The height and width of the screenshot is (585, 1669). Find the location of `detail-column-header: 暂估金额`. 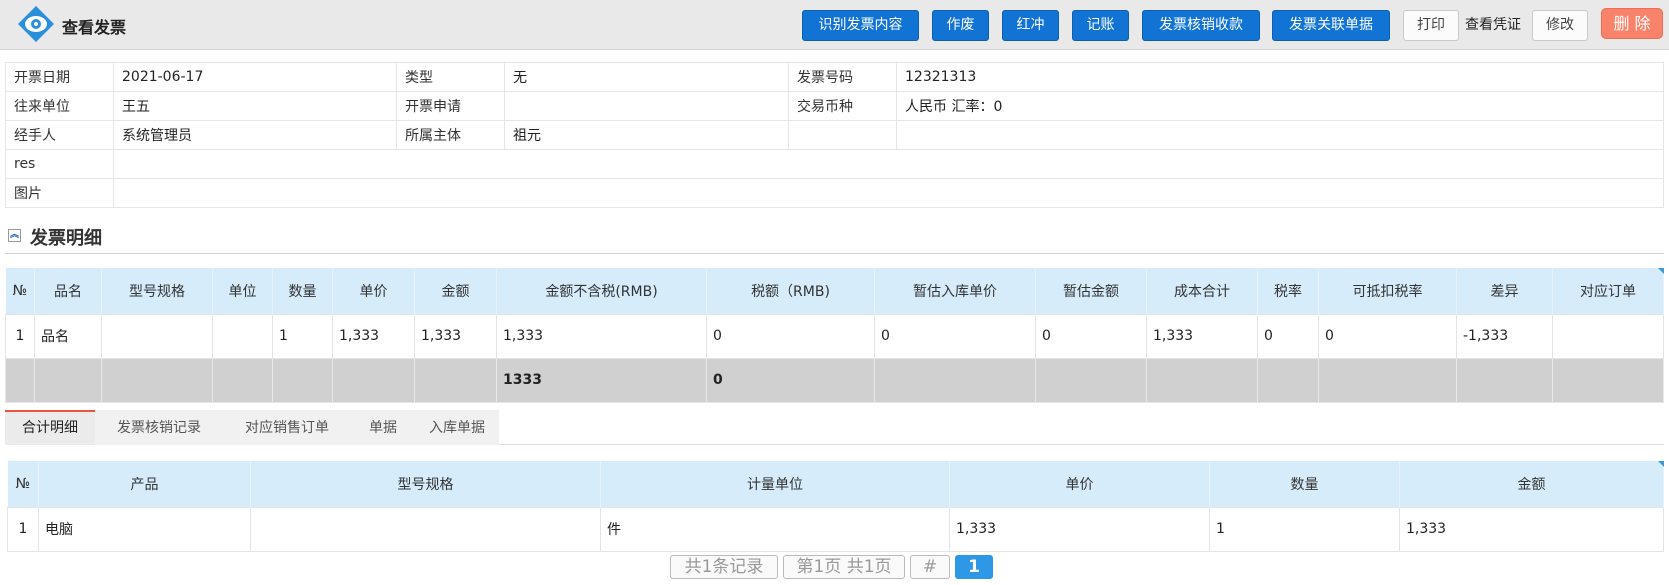

detail-column-header: 暂估金额 is located at coordinates (1091, 291).